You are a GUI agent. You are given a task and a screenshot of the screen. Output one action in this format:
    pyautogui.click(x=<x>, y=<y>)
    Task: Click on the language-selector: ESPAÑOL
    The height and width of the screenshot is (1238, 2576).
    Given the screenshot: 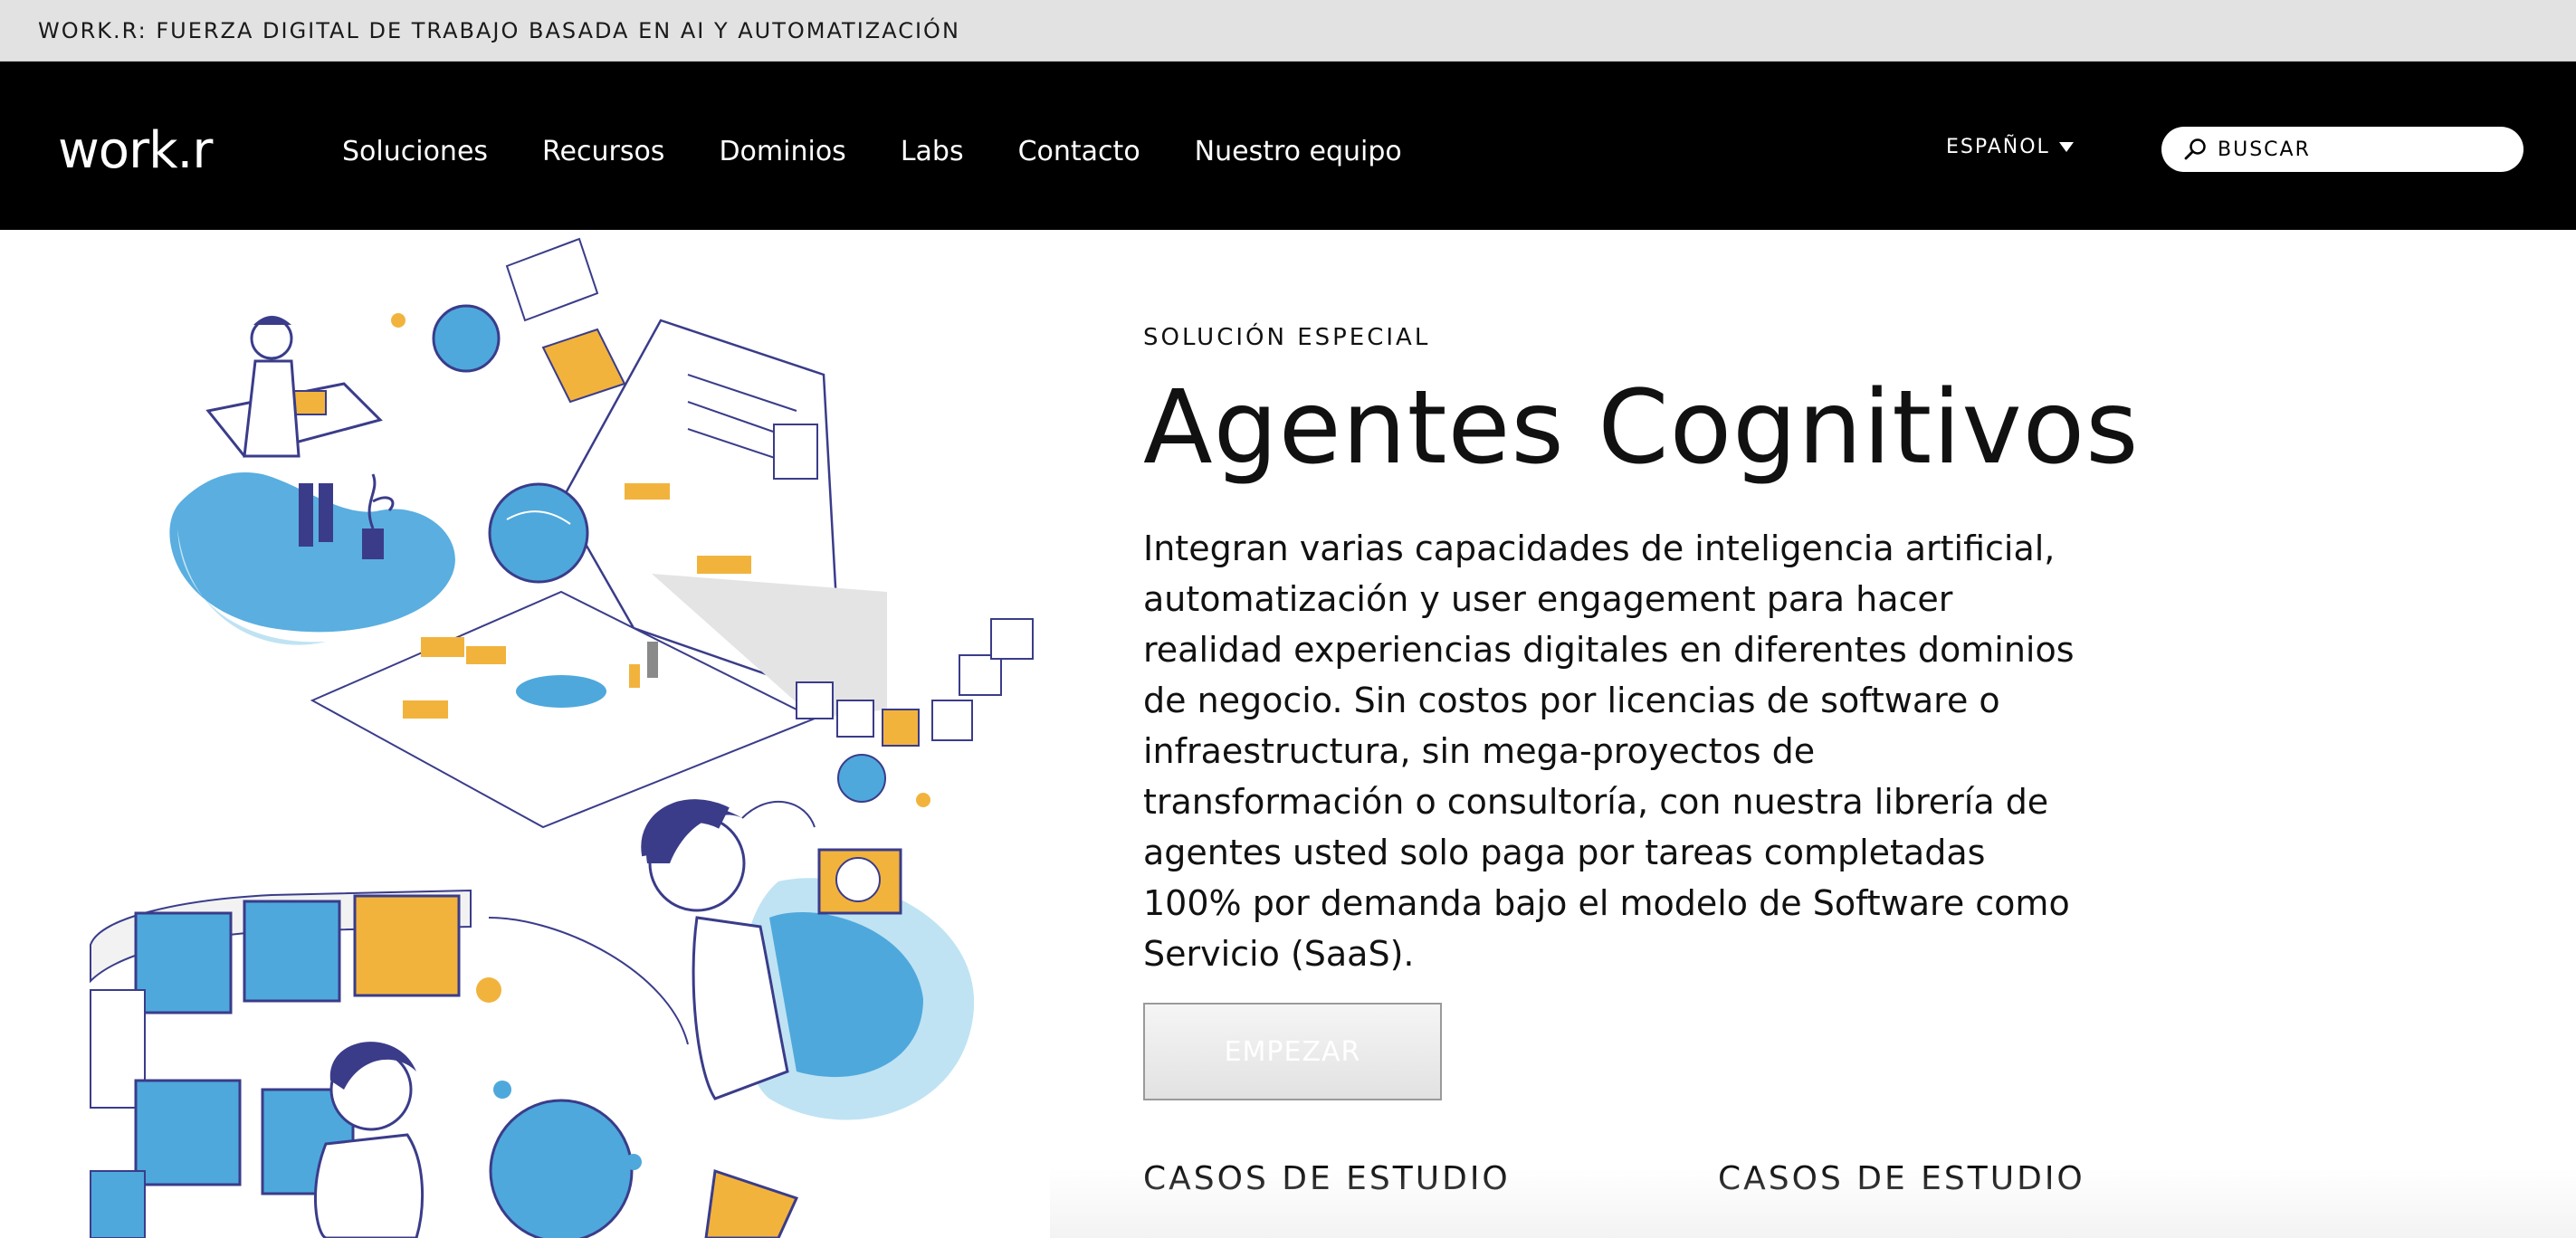 What is the action you would take?
    pyautogui.click(x=2010, y=147)
    